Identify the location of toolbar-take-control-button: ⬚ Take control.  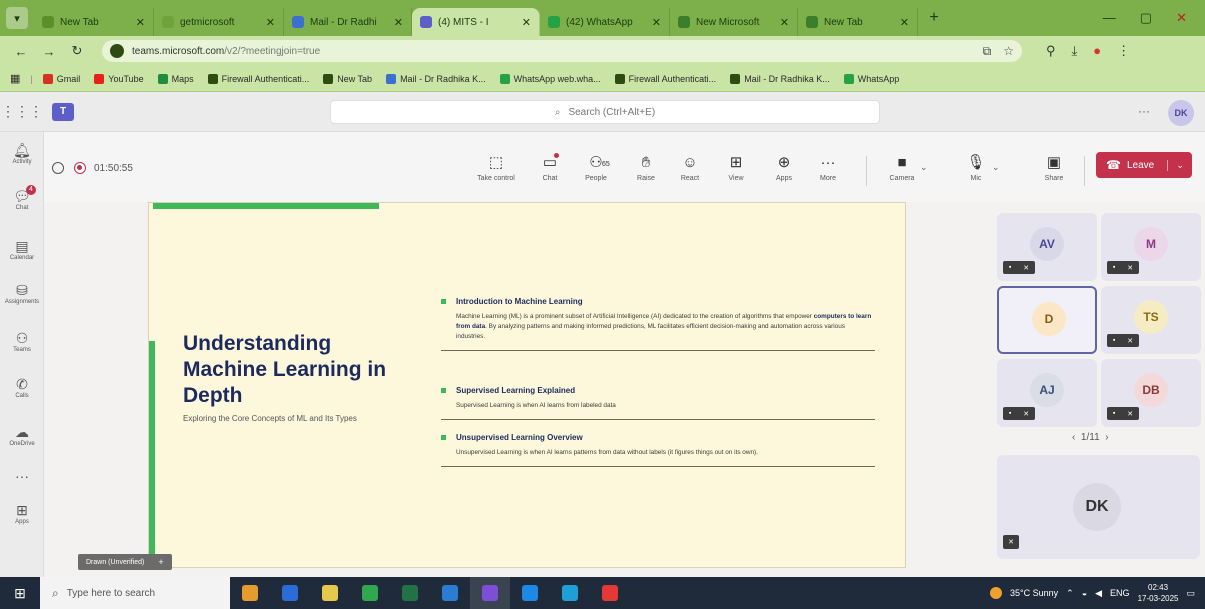
(496, 168).